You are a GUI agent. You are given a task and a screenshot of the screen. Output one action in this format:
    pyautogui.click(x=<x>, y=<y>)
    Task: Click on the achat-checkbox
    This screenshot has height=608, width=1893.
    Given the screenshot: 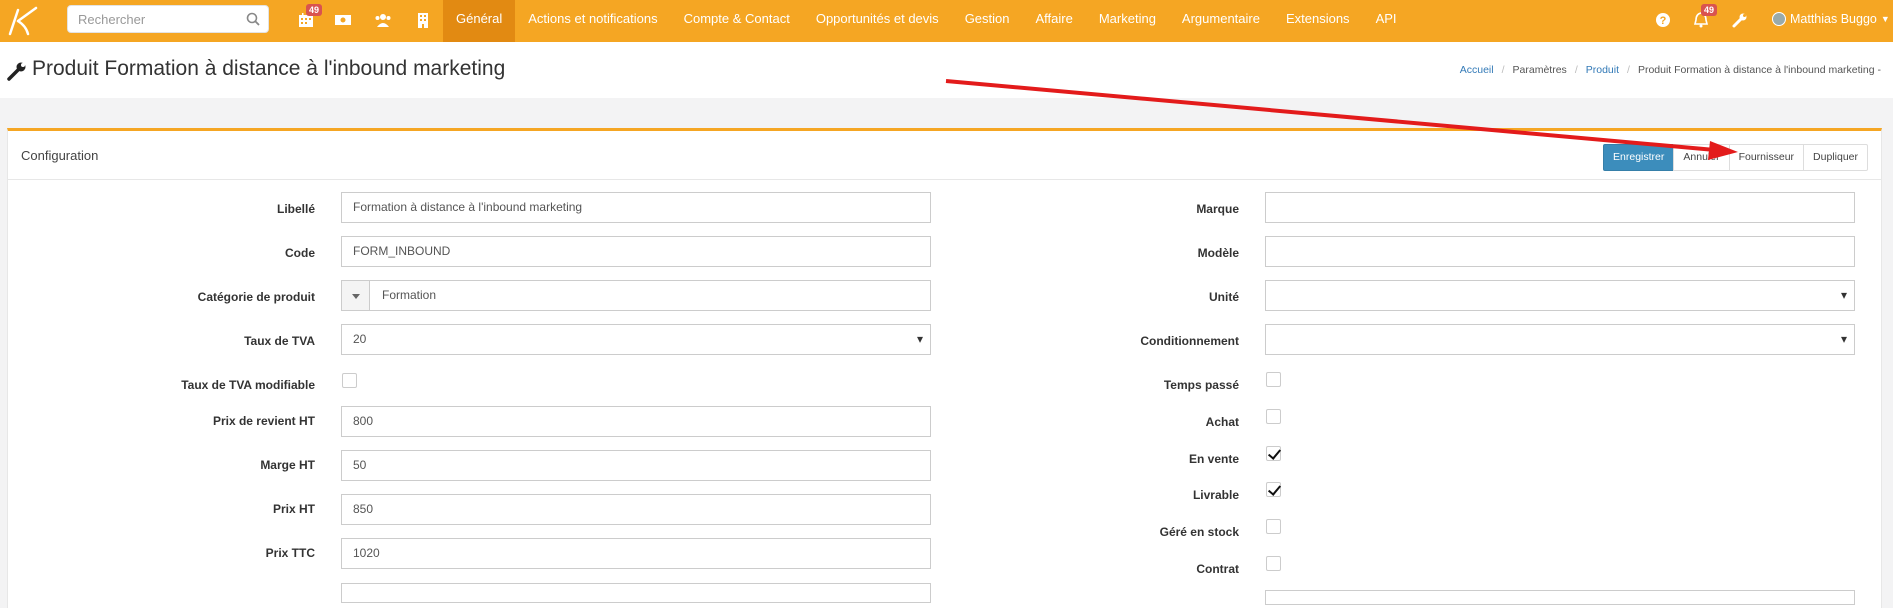 What is the action you would take?
    pyautogui.click(x=1273, y=416)
    